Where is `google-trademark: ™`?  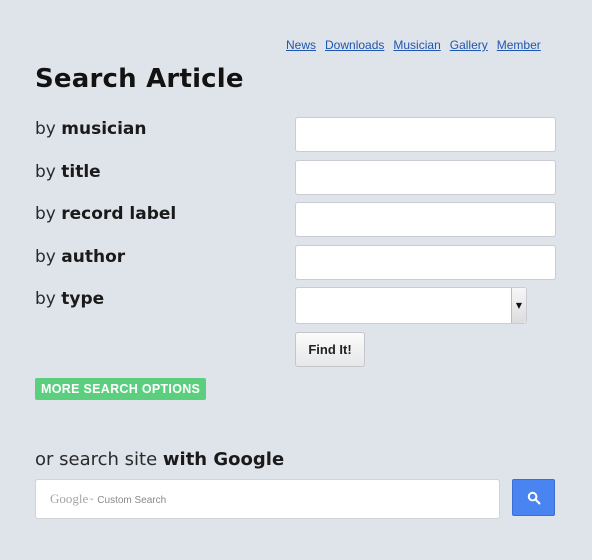
google-trademark: ™ is located at coordinates (91, 501).